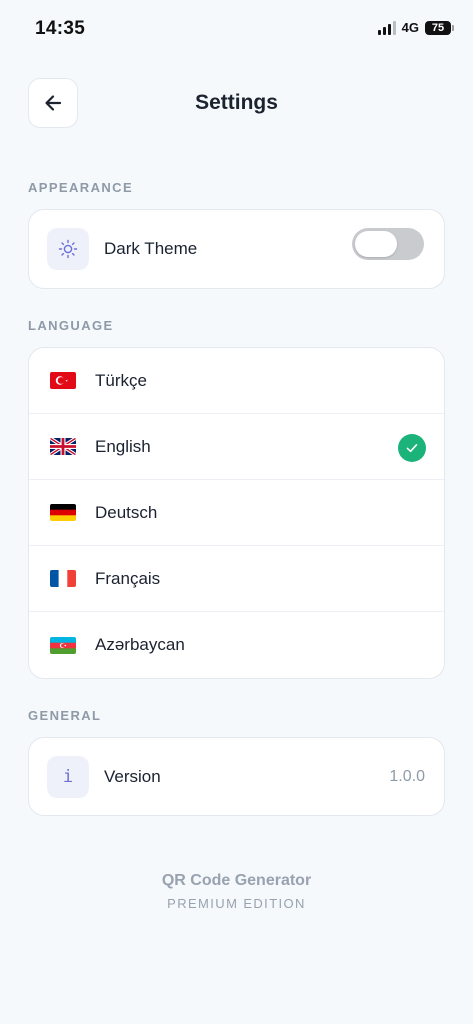 The height and width of the screenshot is (1024, 473). What do you see at coordinates (140, 644) in the screenshot?
I see `language-label: Azərbaycan` at bounding box center [140, 644].